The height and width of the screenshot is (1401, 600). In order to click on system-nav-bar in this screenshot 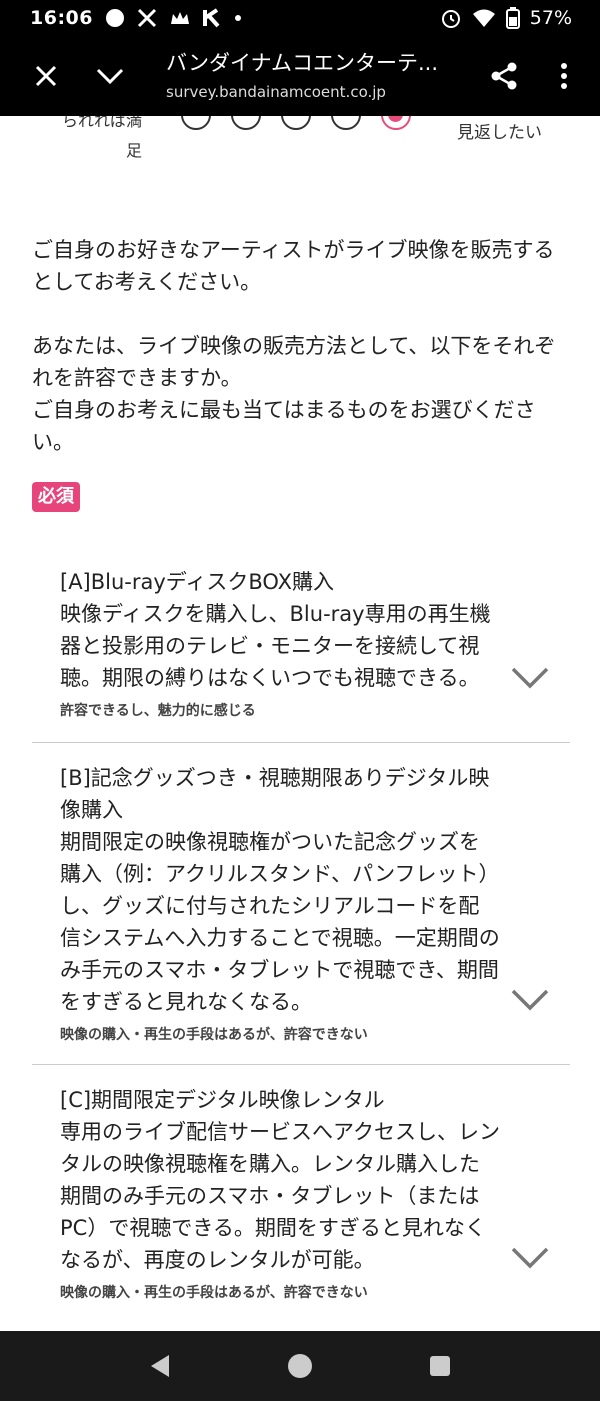, I will do `click(300, 1366)`.